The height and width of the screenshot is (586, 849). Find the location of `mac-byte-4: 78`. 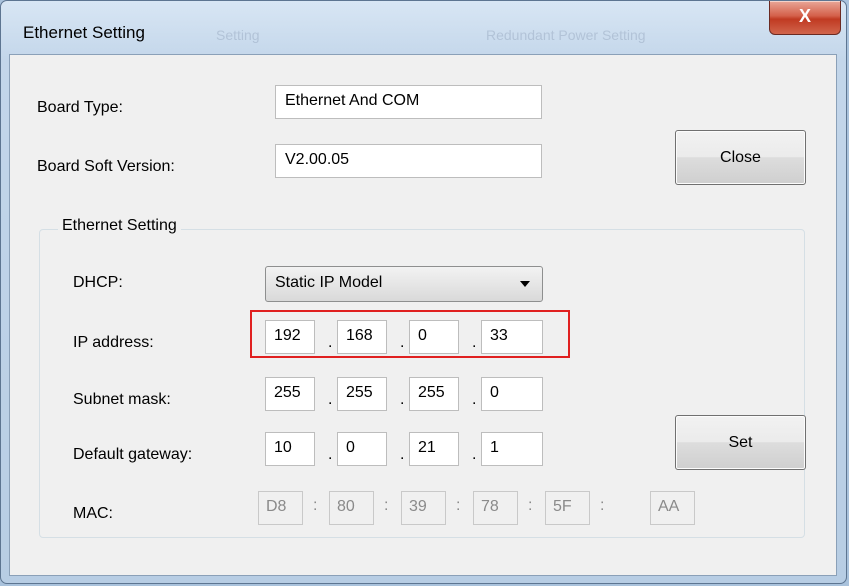

mac-byte-4: 78 is located at coordinates (495, 508).